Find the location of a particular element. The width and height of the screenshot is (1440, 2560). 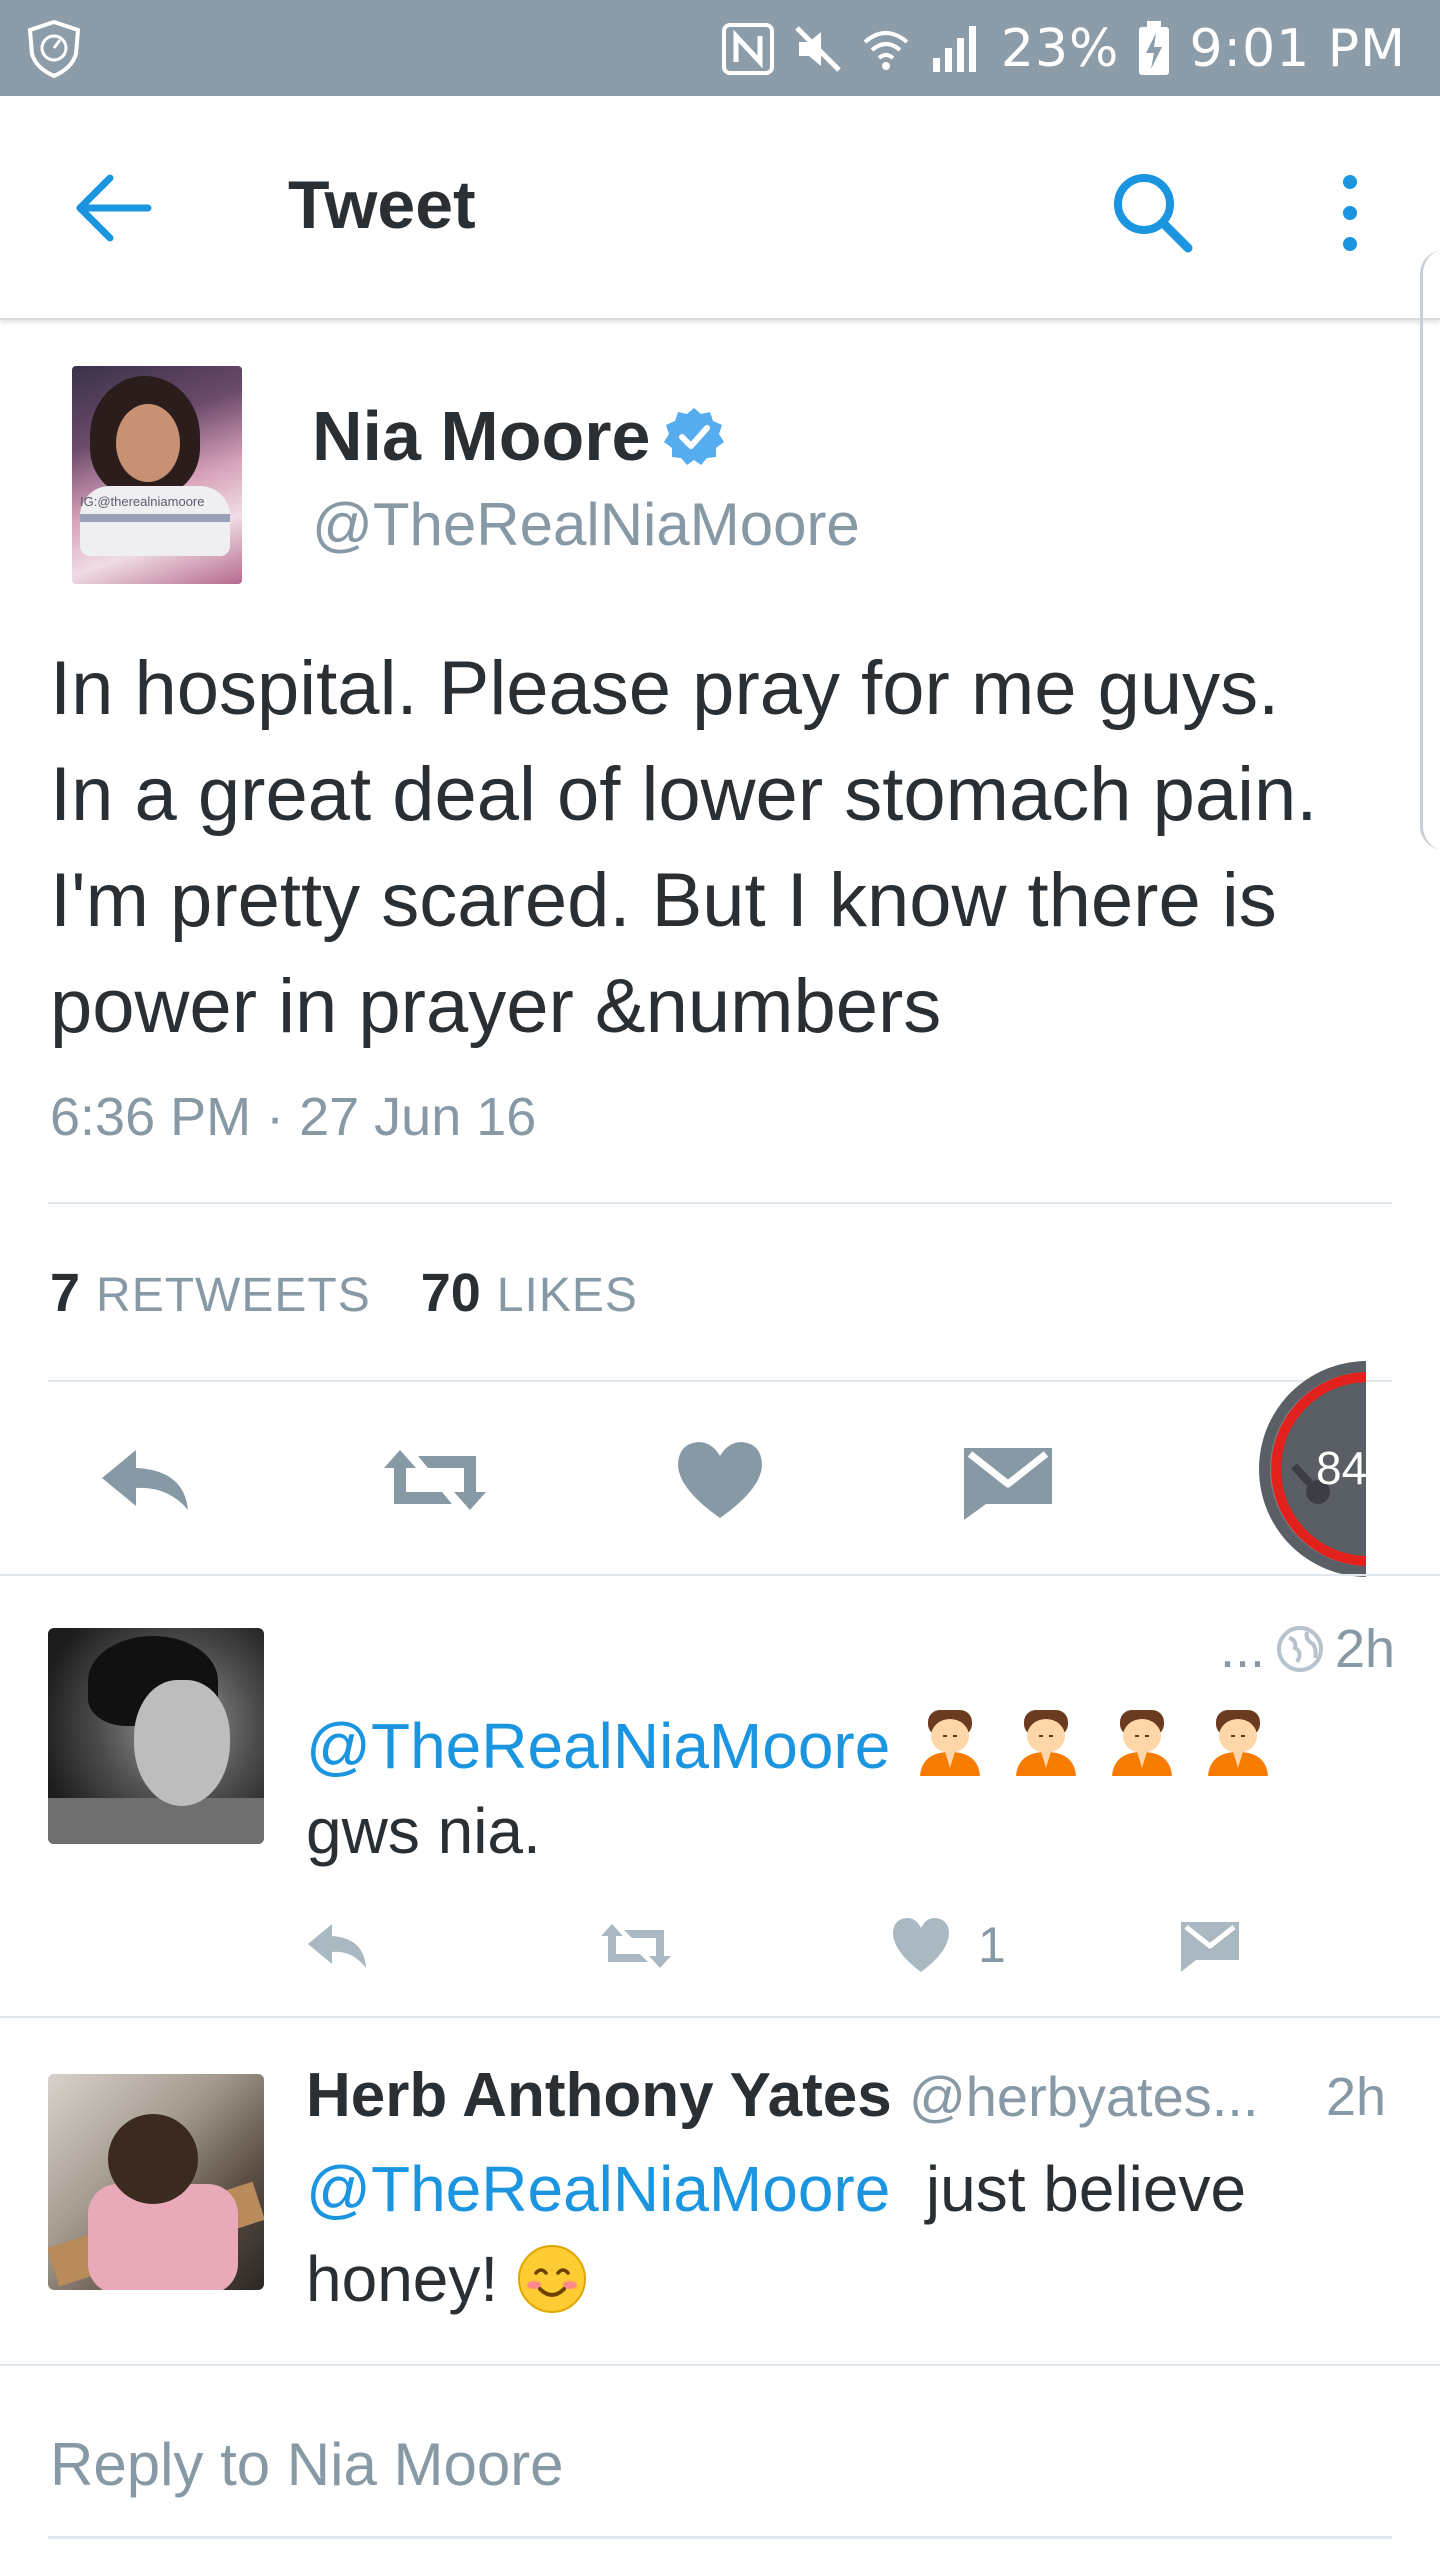

wifi-icon is located at coordinates (886, 50).